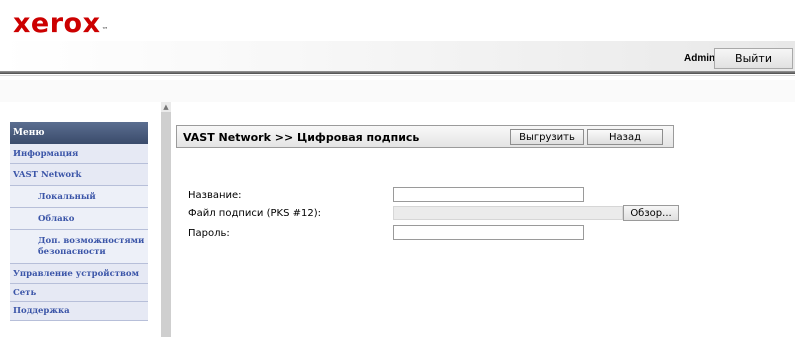 Image resolution: width=795 pixels, height=337 pixels. What do you see at coordinates (79, 274) in the screenshot?
I see `sidebar-item-device-management: Управление устройством` at bounding box center [79, 274].